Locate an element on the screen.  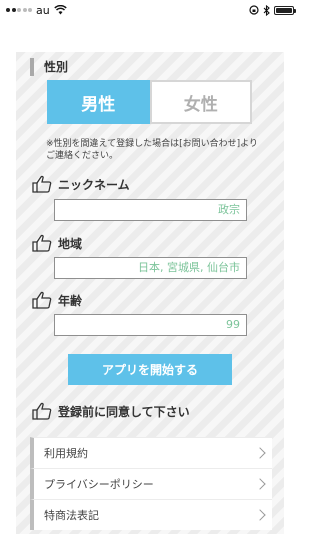
male-button: 男性 is located at coordinates (98, 102).